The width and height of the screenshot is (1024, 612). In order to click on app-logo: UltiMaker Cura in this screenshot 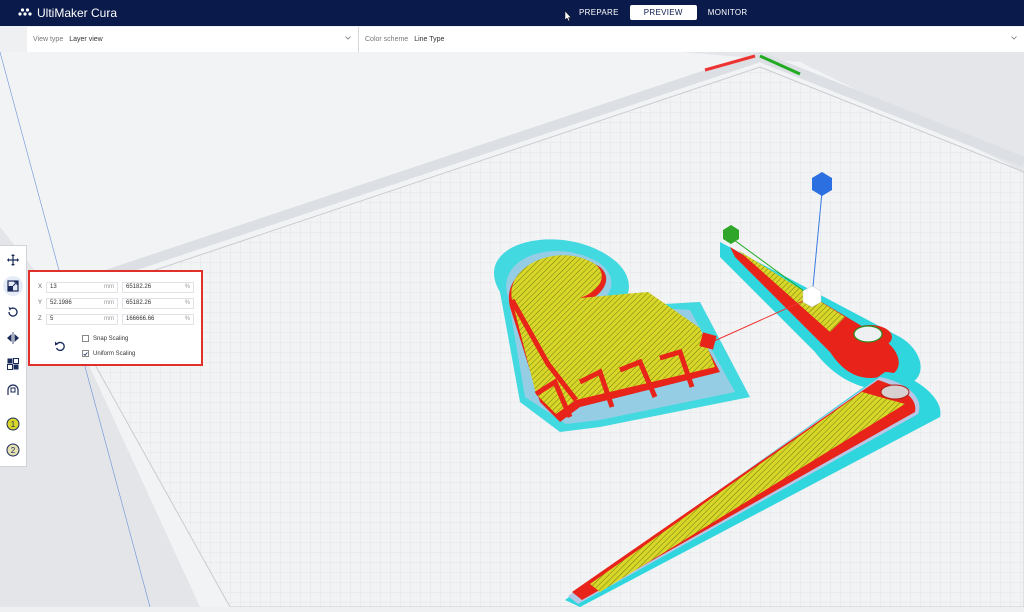, I will do `click(67, 13)`.